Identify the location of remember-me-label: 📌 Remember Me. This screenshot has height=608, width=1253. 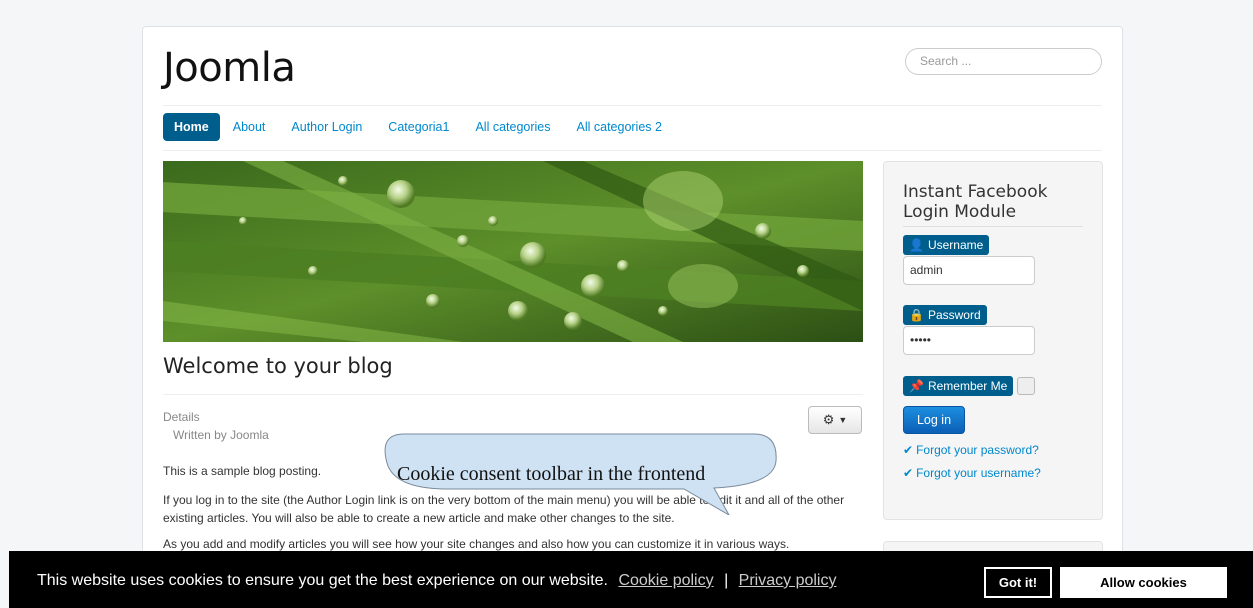
(958, 386).